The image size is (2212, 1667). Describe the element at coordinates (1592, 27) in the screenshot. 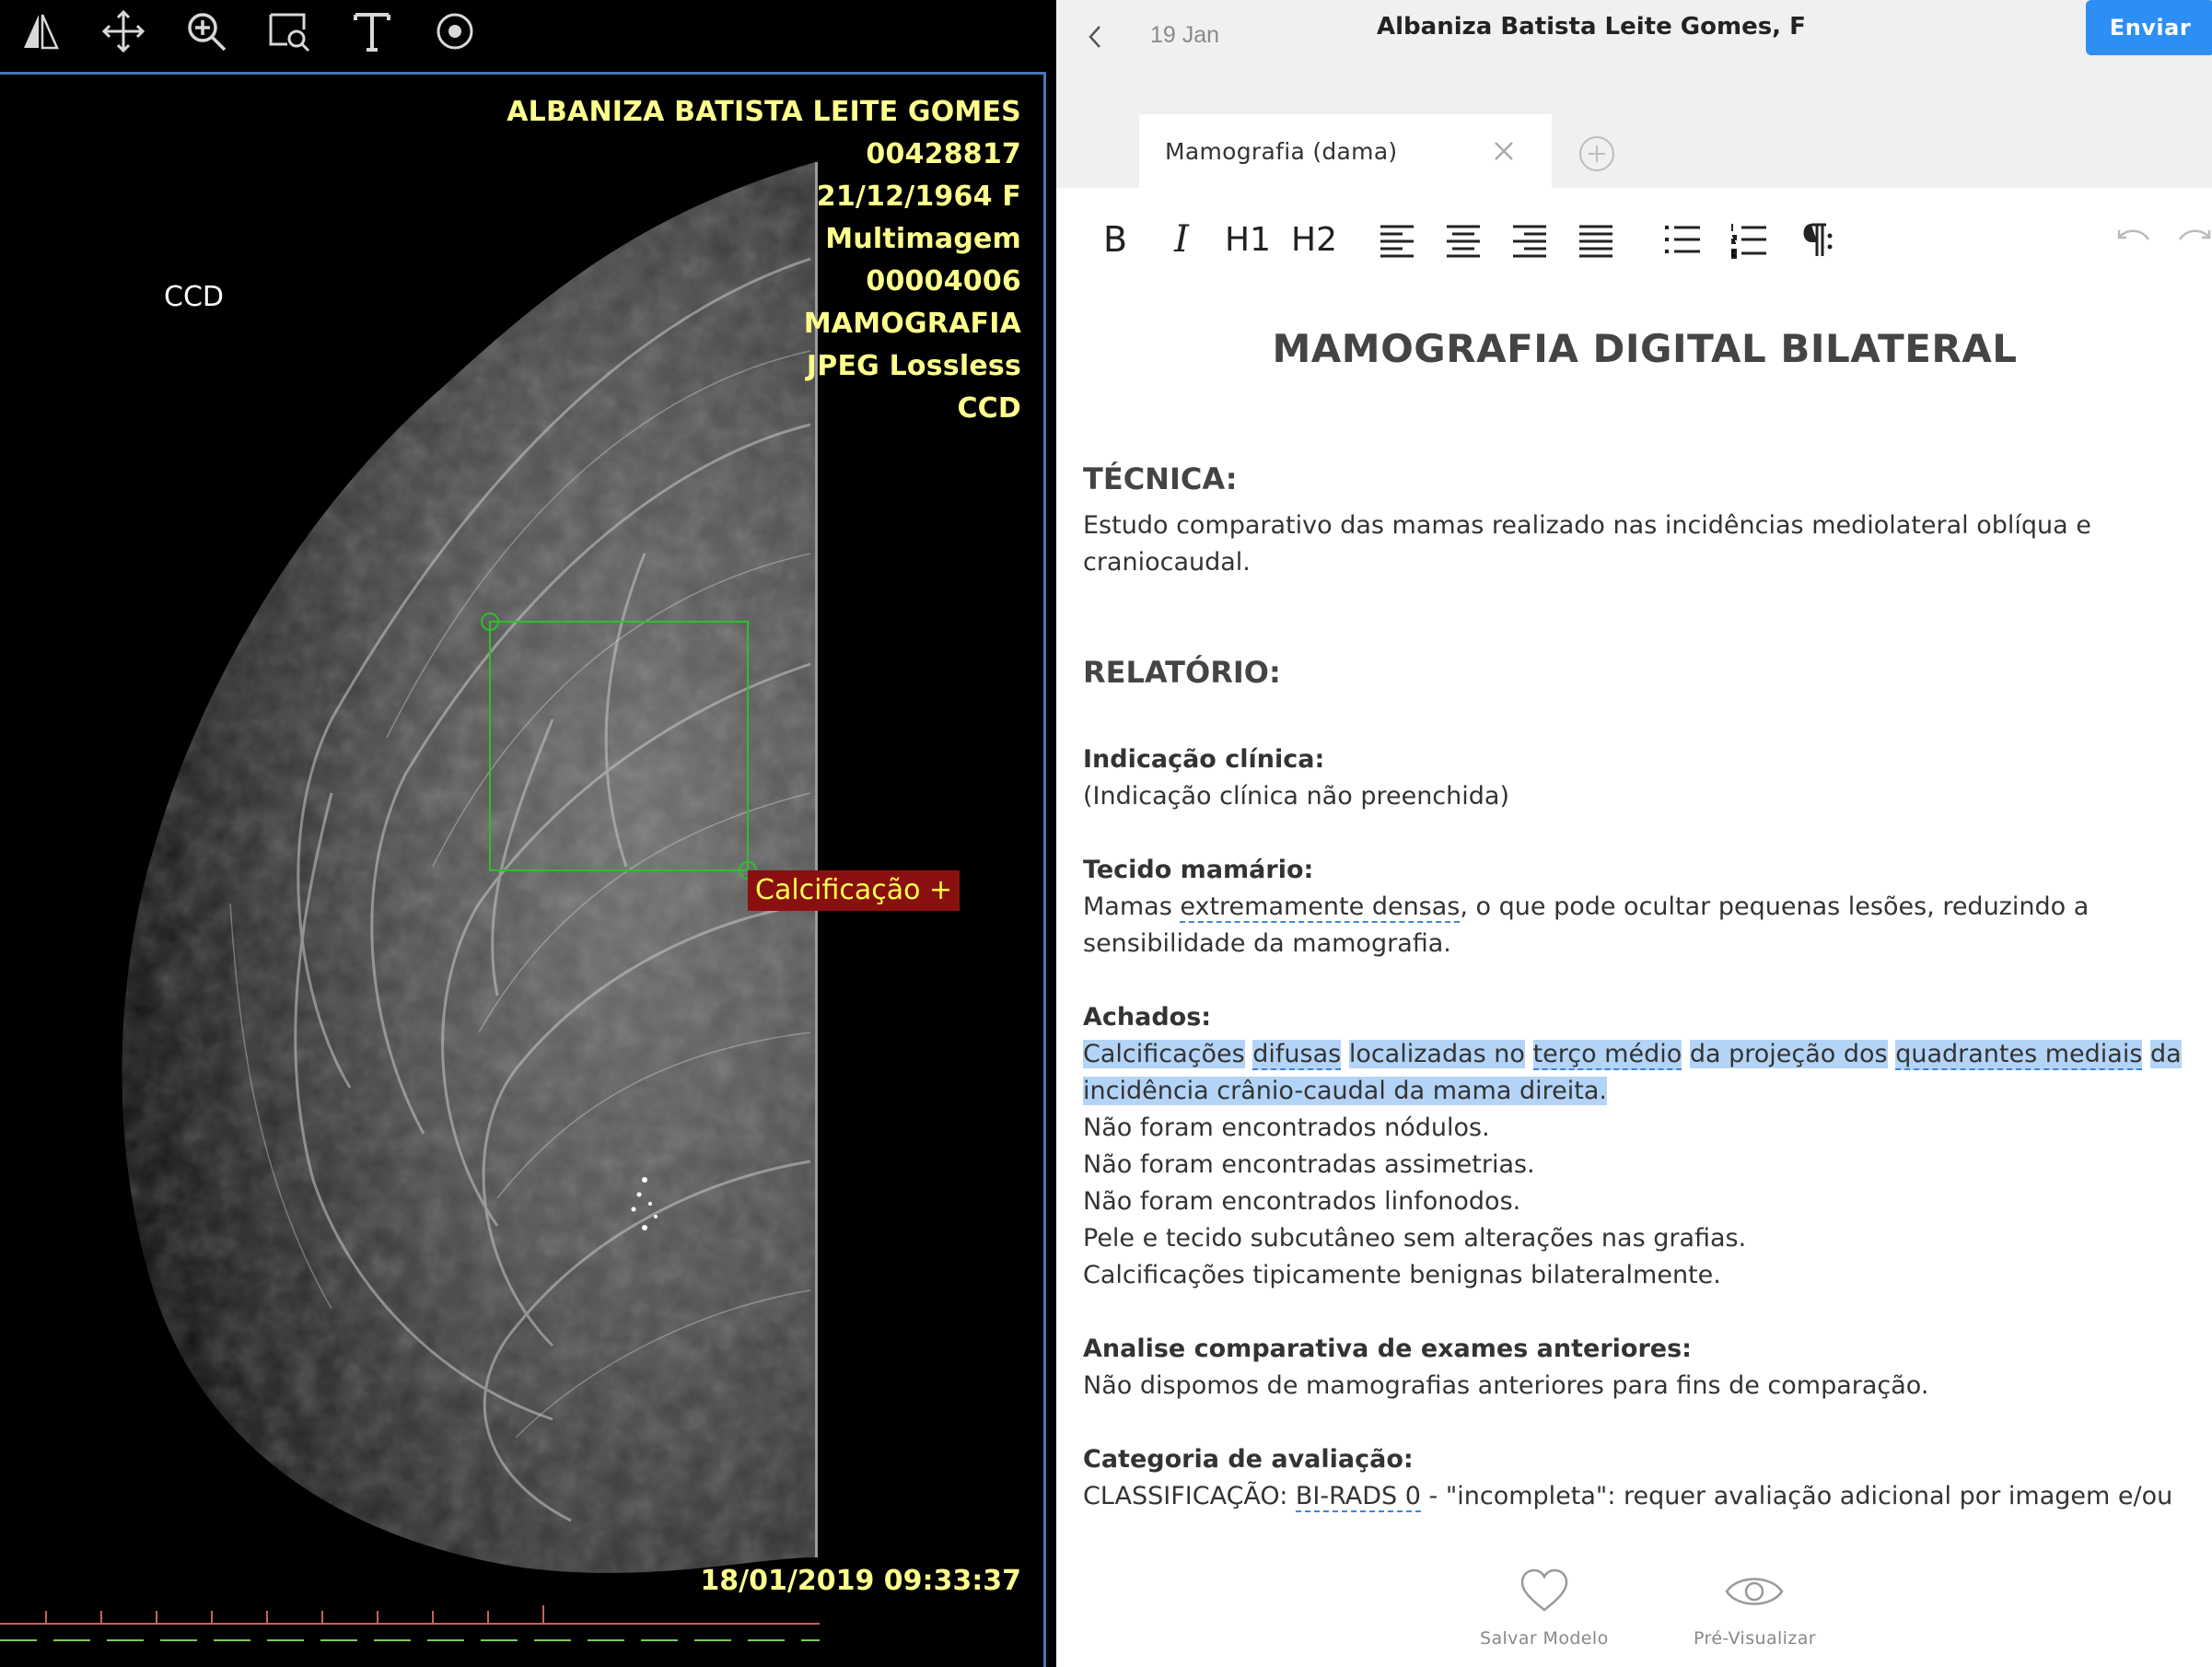

I see `patient-name-header: Albaniza Batista Leite Gomes, F` at that location.